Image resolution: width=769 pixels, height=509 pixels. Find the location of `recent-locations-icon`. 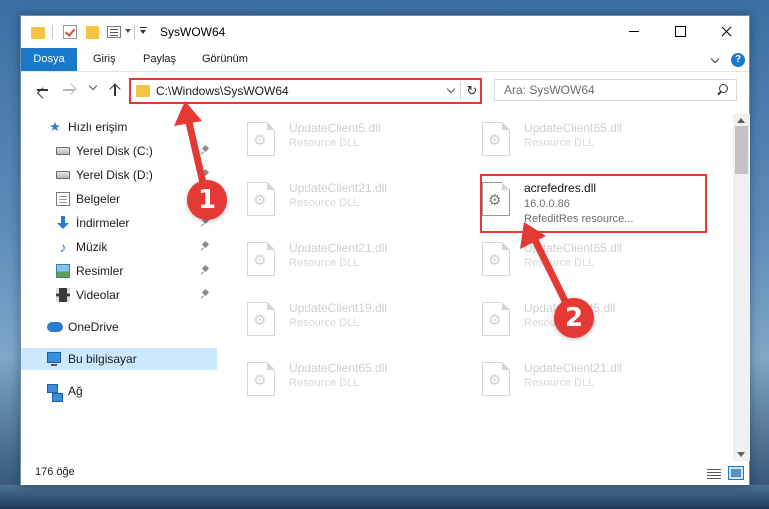

recent-locations-icon is located at coordinates (93, 88).